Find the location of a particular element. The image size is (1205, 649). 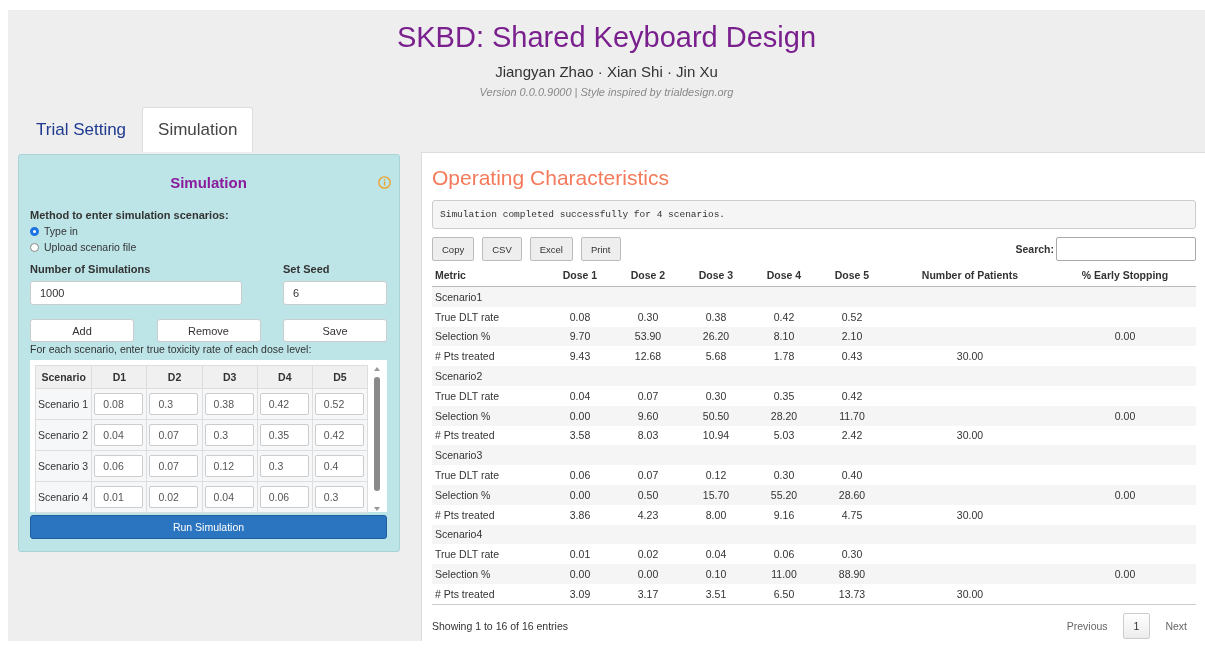

table-cell: 0.02 is located at coordinates (648, 554).